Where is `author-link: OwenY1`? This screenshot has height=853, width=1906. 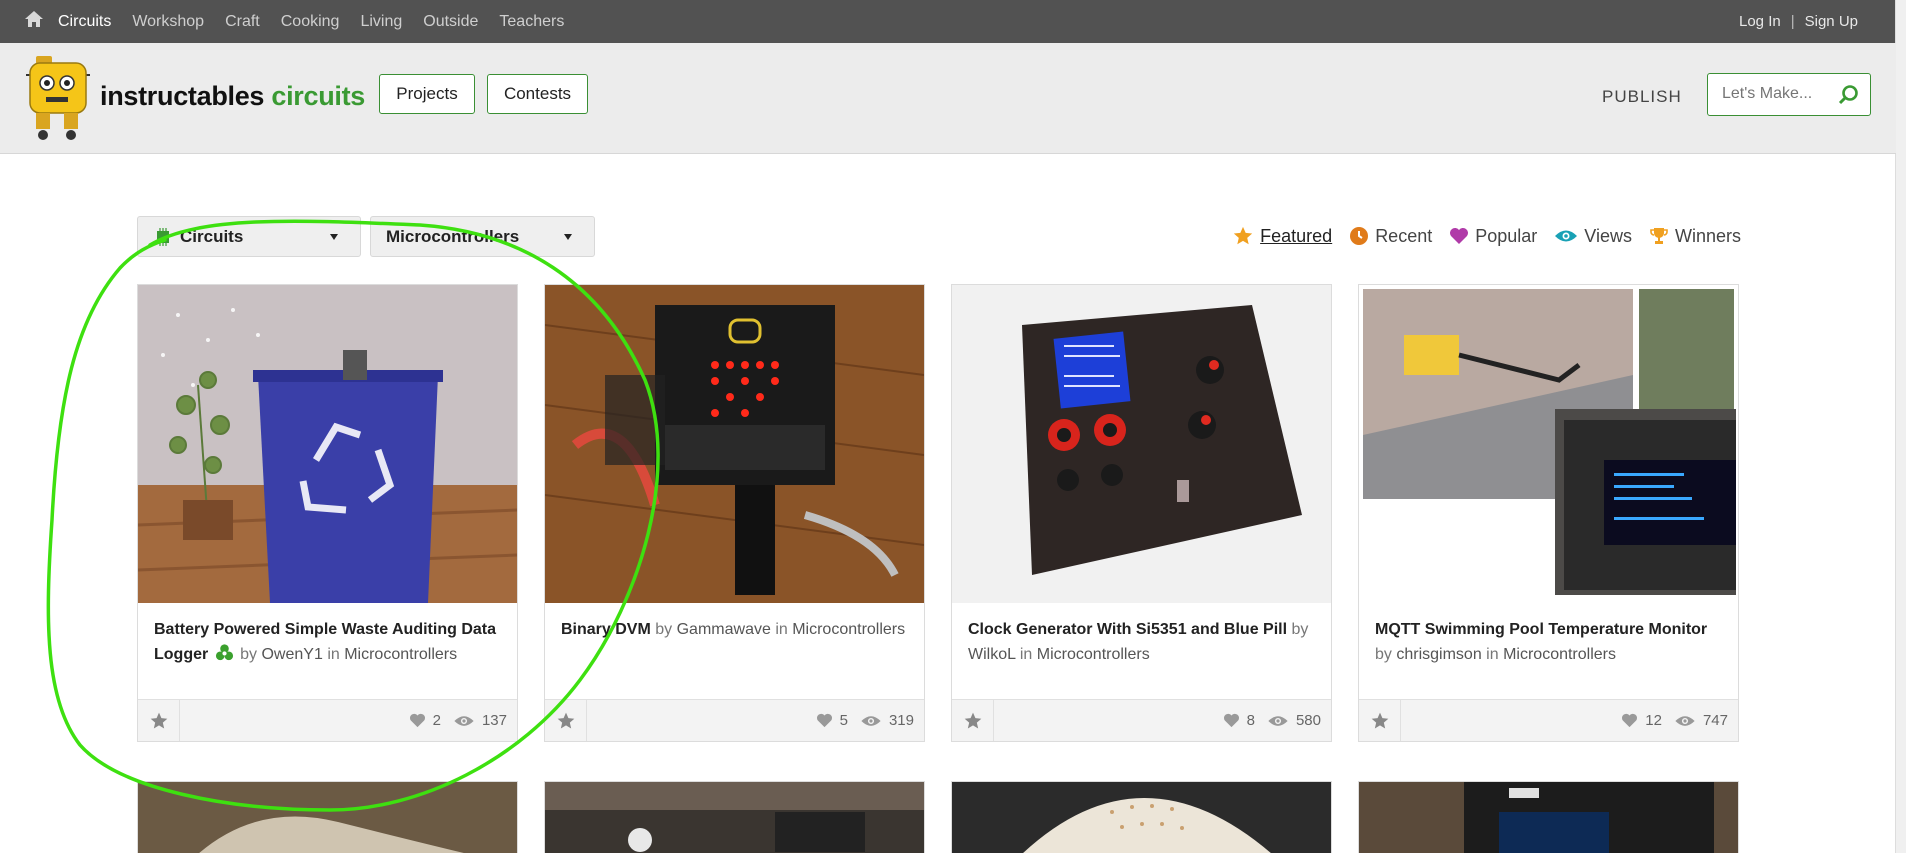 author-link: OwenY1 is located at coordinates (291, 654).